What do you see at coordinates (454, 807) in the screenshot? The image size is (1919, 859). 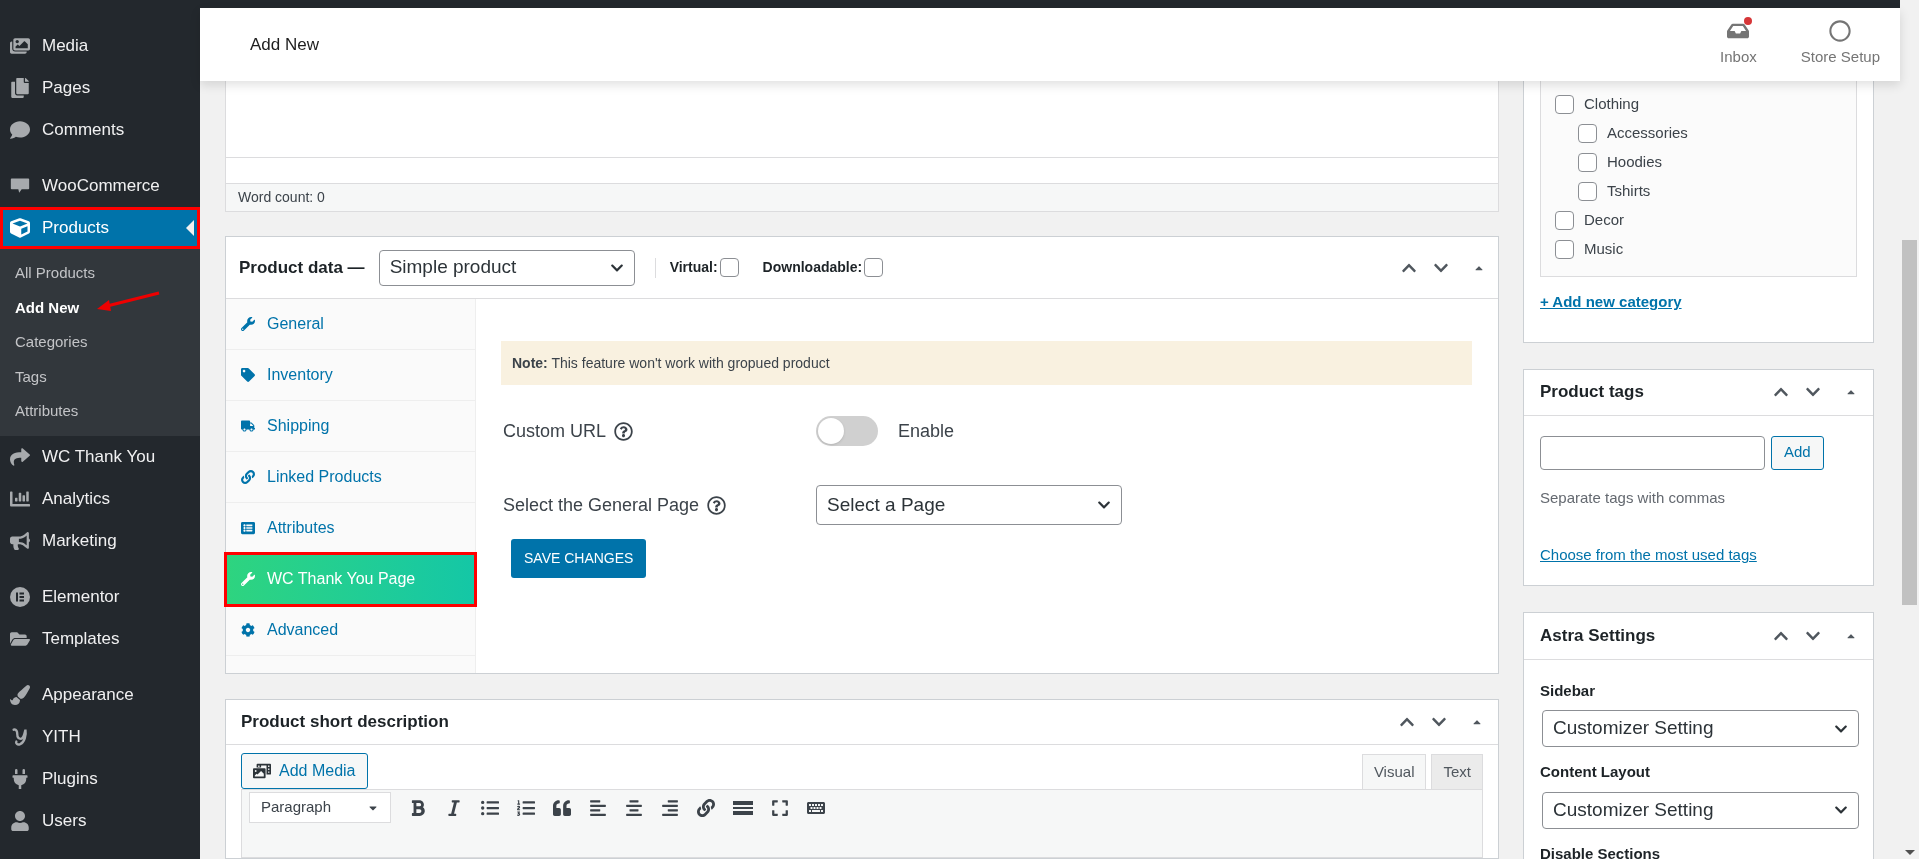 I see `italic-icon` at bounding box center [454, 807].